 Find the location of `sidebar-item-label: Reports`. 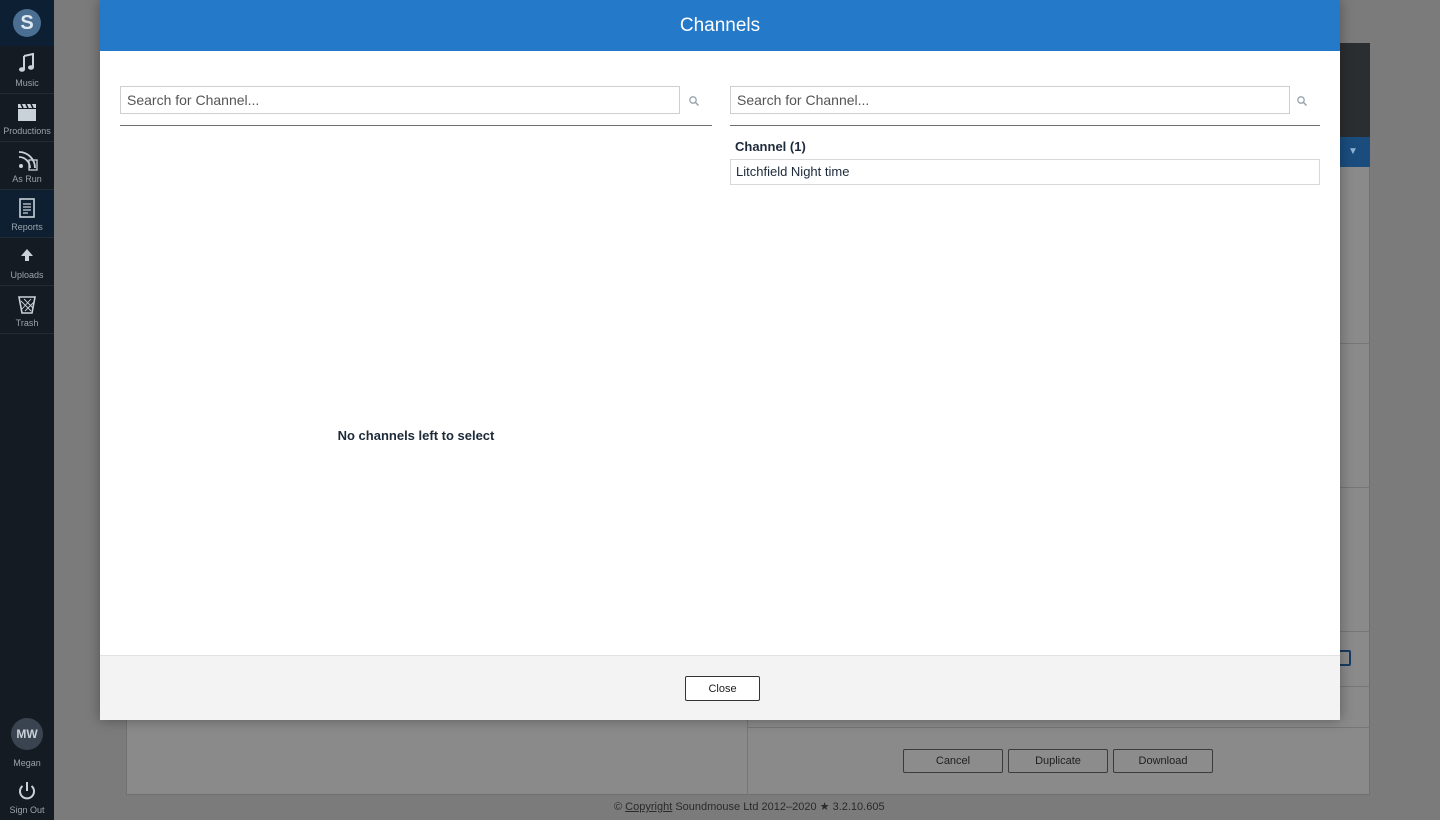

sidebar-item-label: Reports is located at coordinates (27, 227).